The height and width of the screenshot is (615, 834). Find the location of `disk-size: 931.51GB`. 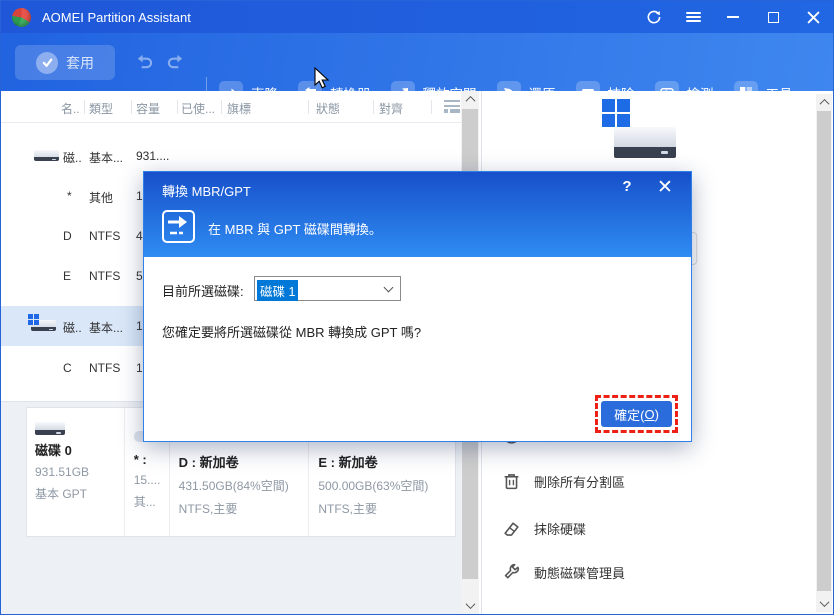

disk-size: 931.51GB is located at coordinates (62, 472).